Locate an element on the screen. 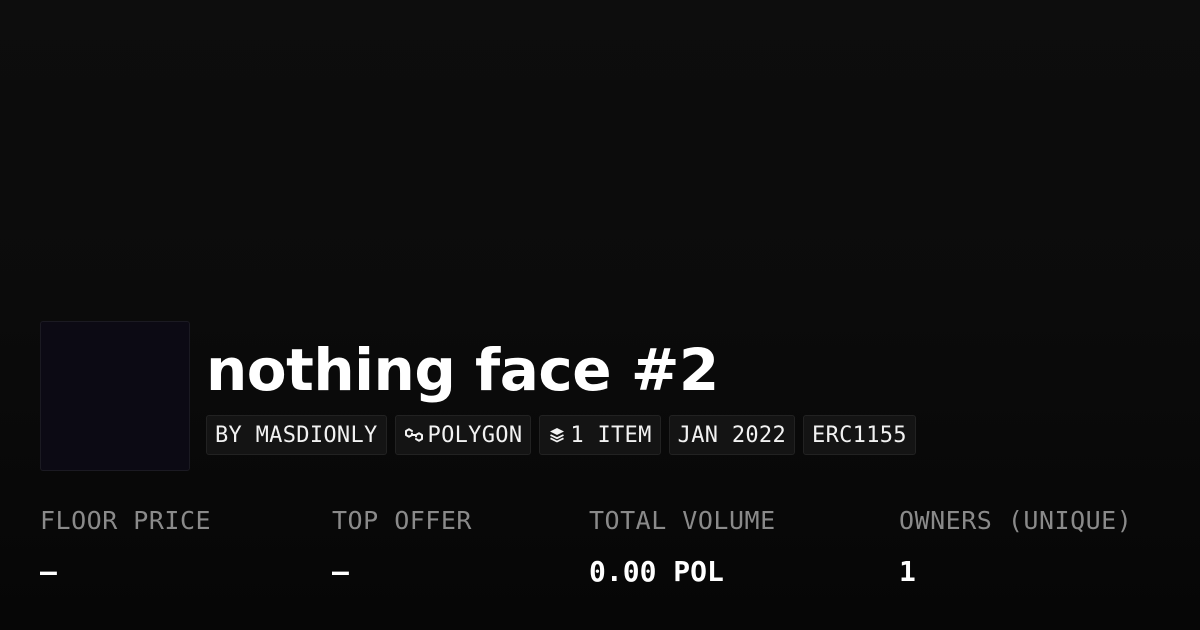  chain-tag: POLYGON is located at coordinates (463, 435).